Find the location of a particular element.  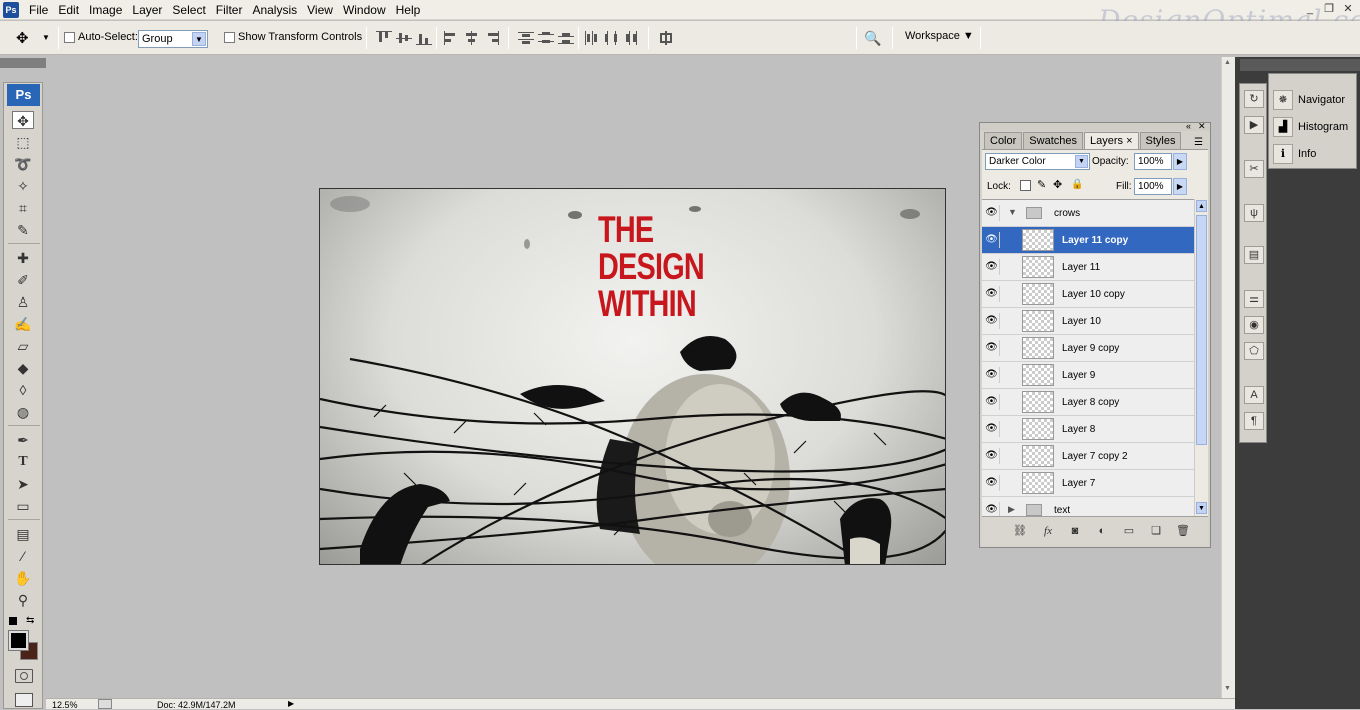

lock-position-icon: ✥ is located at coordinates (1057, 184).